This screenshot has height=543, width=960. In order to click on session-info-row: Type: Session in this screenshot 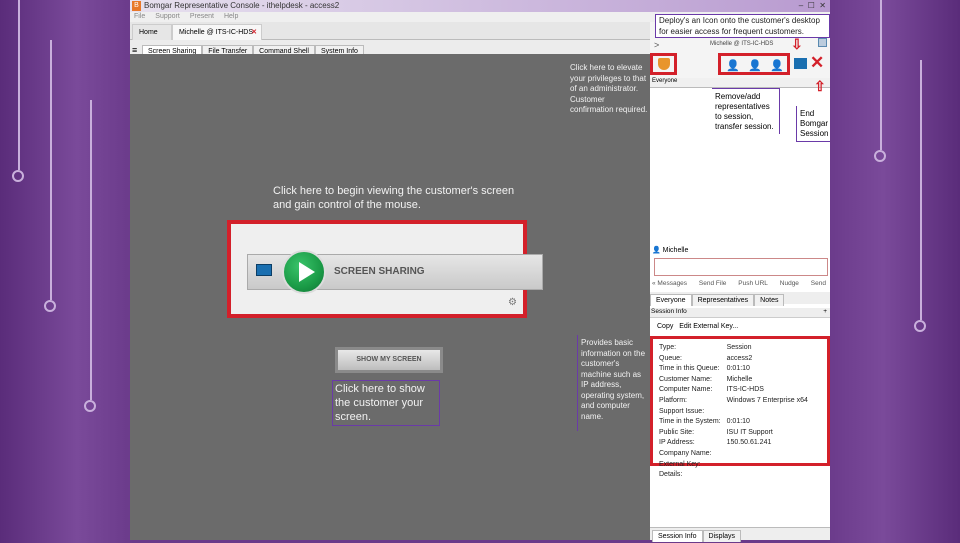, I will do `click(733, 348)`.